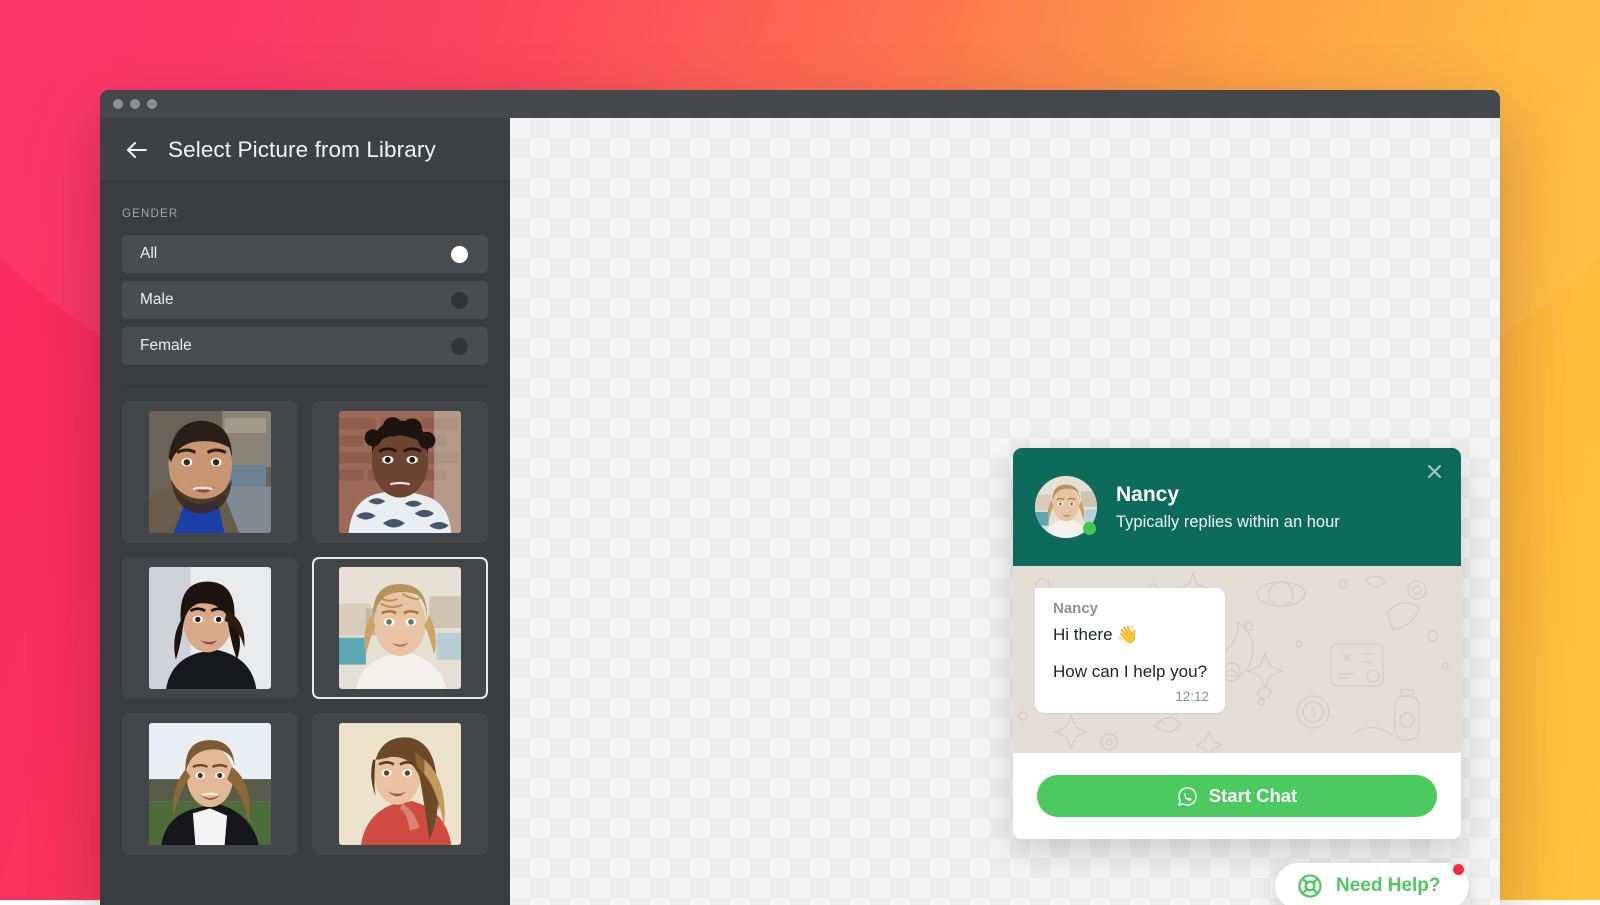 This screenshot has width=1600, height=905. I want to click on gender-option-all-label: All, so click(148, 254).